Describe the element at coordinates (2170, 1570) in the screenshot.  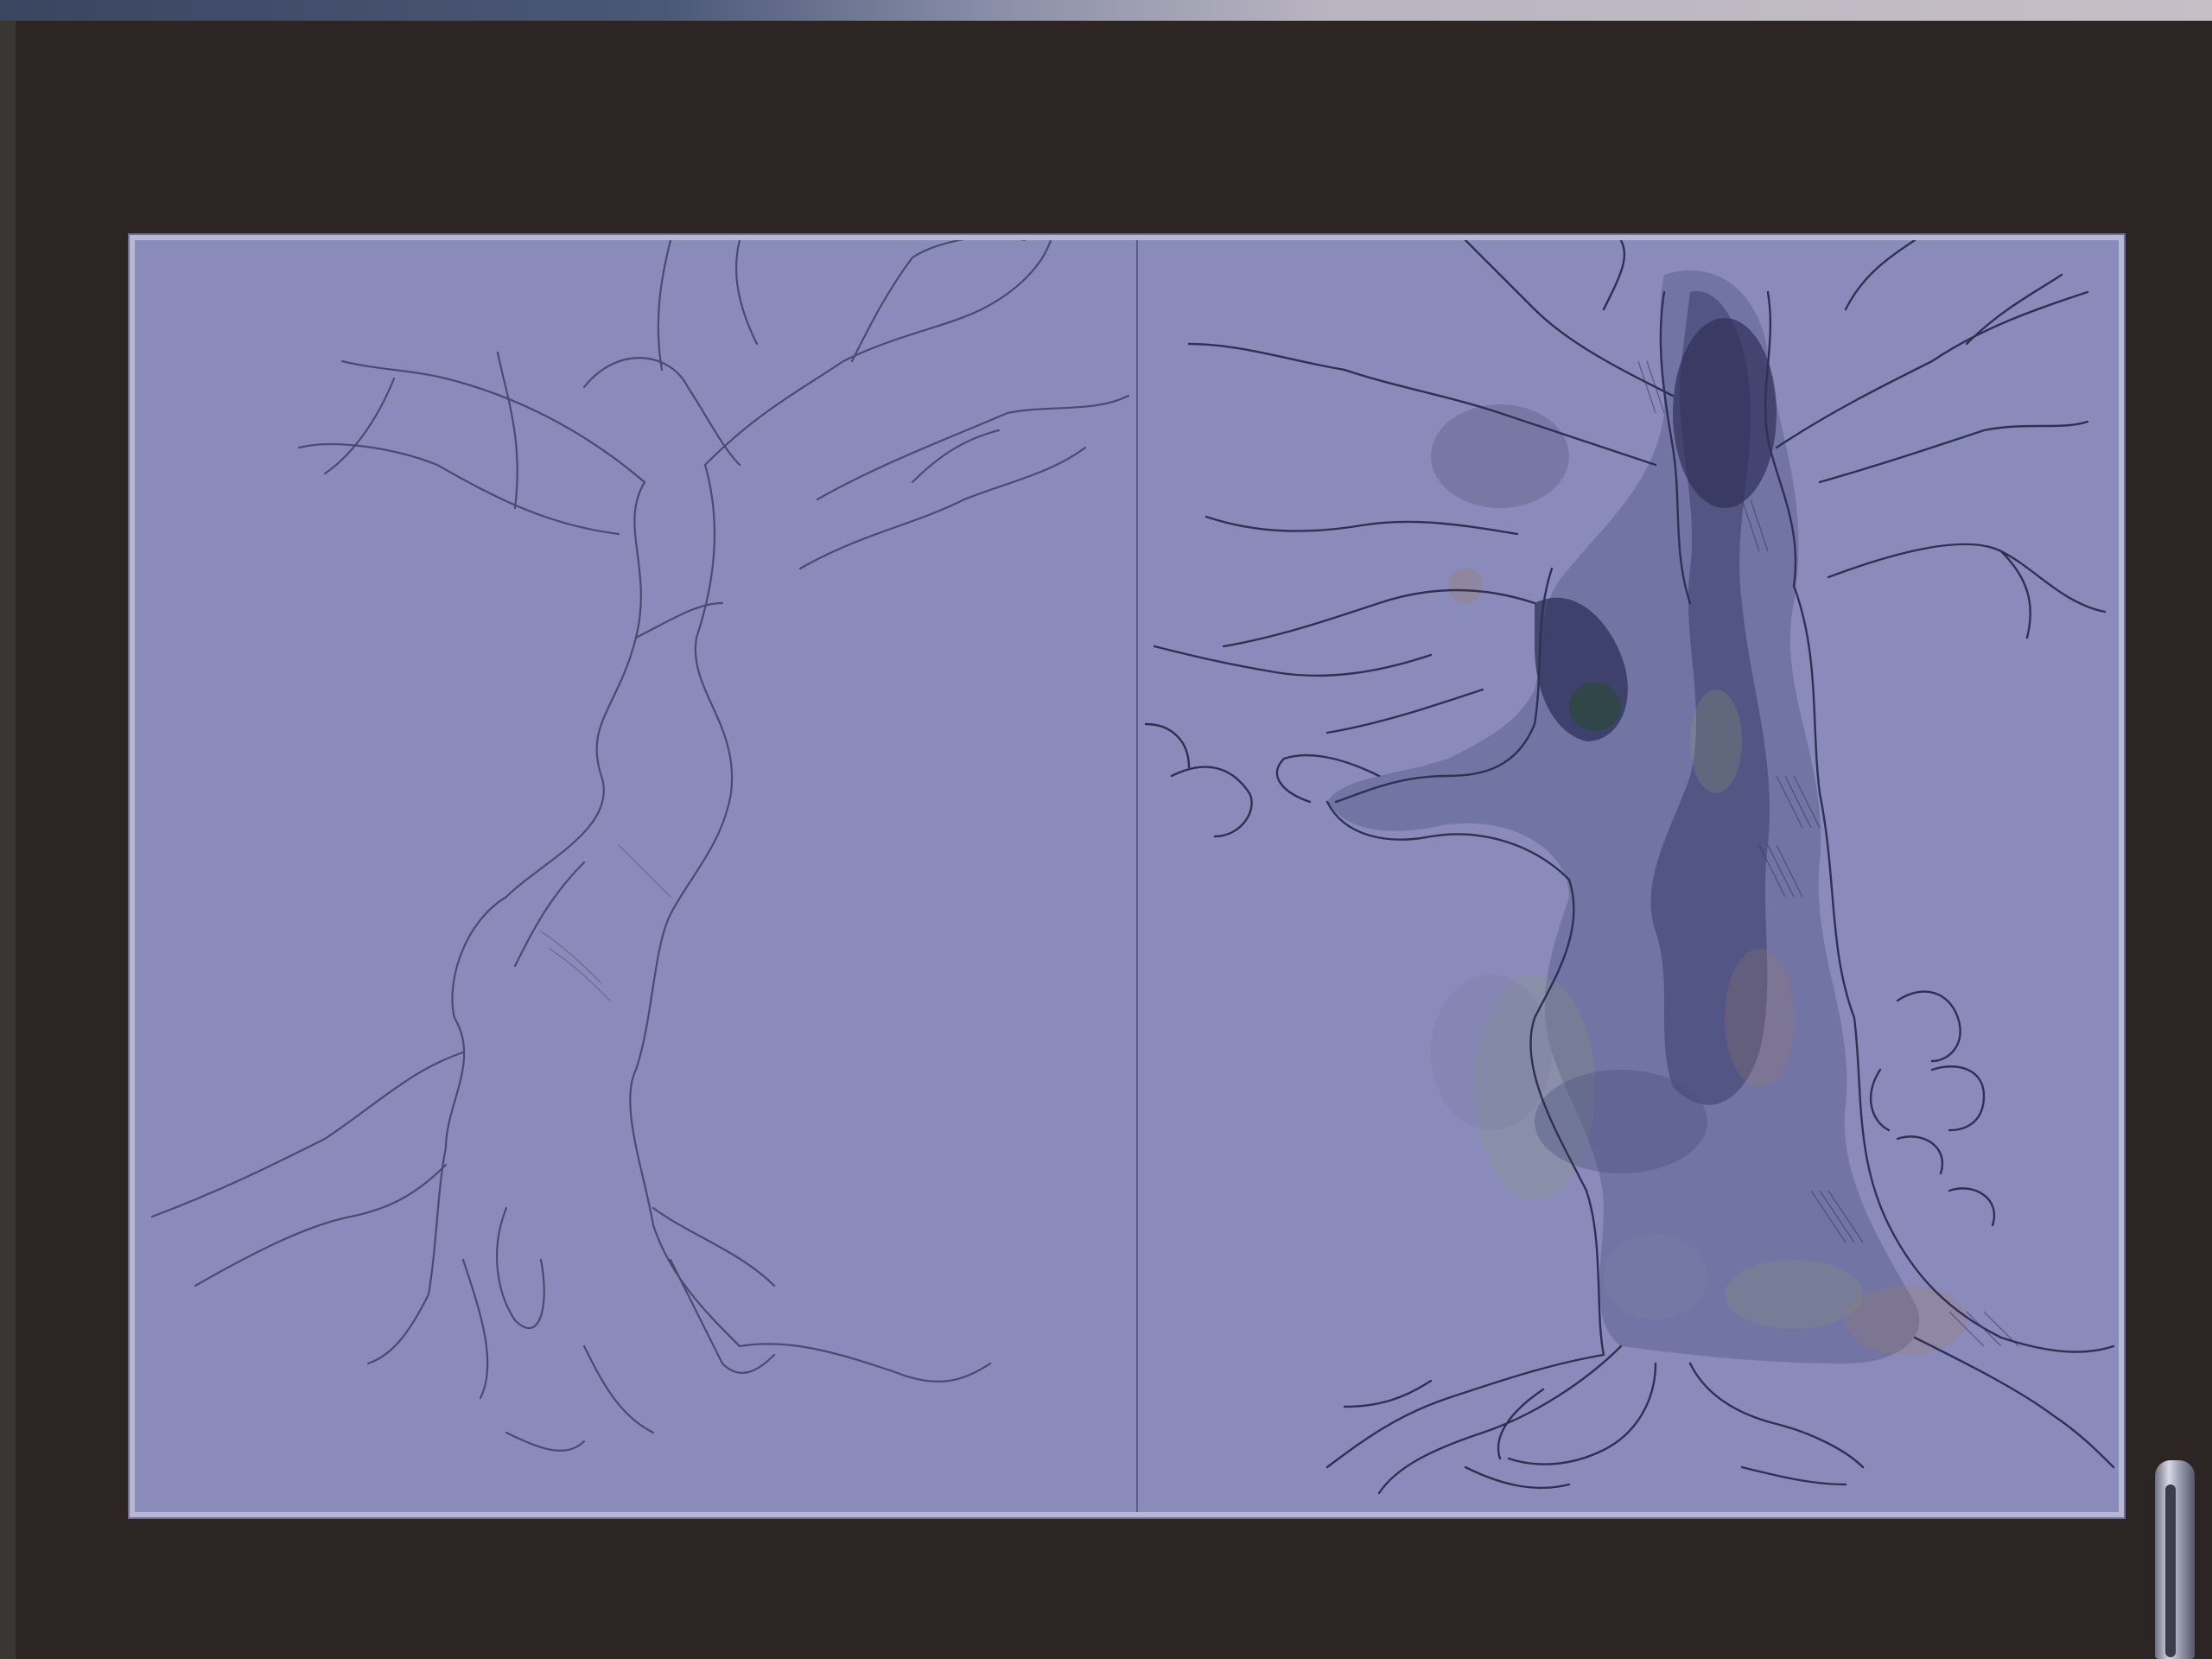
I see `clamp-shadow` at that location.